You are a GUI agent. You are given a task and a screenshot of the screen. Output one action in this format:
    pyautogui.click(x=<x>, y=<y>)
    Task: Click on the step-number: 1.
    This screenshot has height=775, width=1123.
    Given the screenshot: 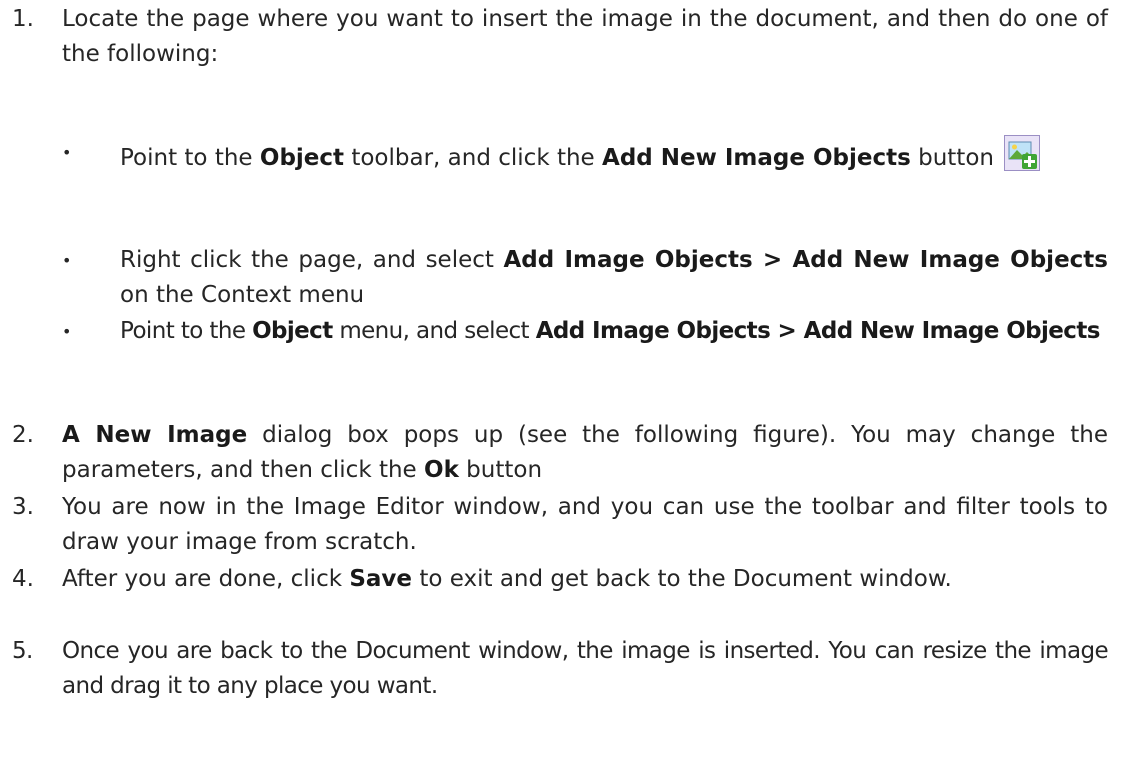 What is the action you would take?
    pyautogui.click(x=23, y=19)
    